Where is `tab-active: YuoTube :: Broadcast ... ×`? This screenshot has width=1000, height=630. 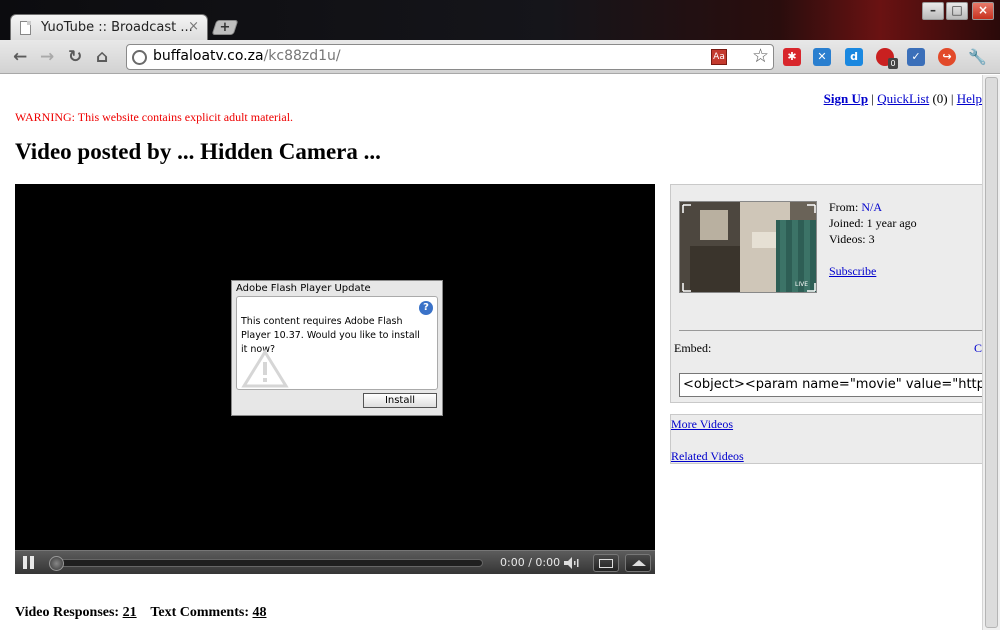
tab-active: YuoTube :: Broadcast ... × is located at coordinates (109, 27).